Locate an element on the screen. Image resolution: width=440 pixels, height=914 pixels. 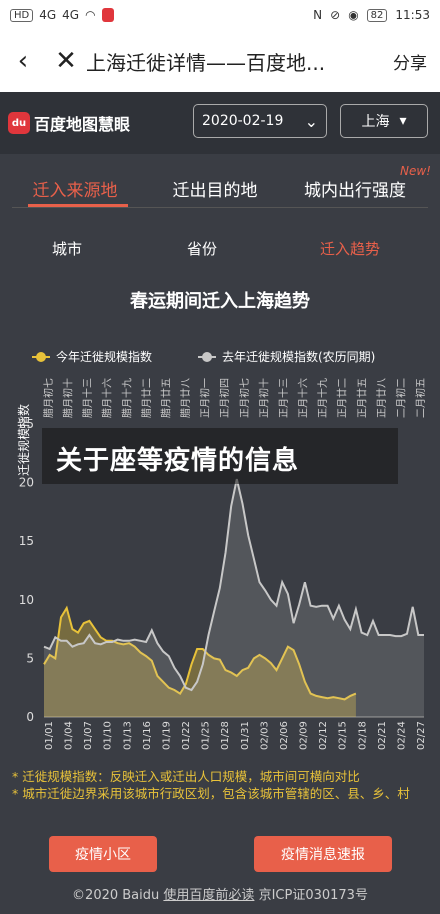
battery-indicator: 82 is located at coordinates (377, 15).